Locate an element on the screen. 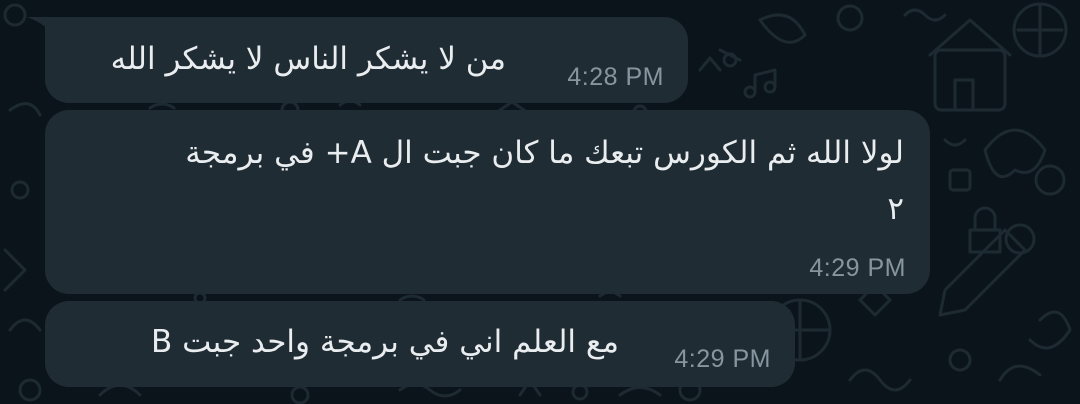 Image resolution: width=1080 pixels, height=404 pixels. bubble-tail is located at coordinates (42, 29).